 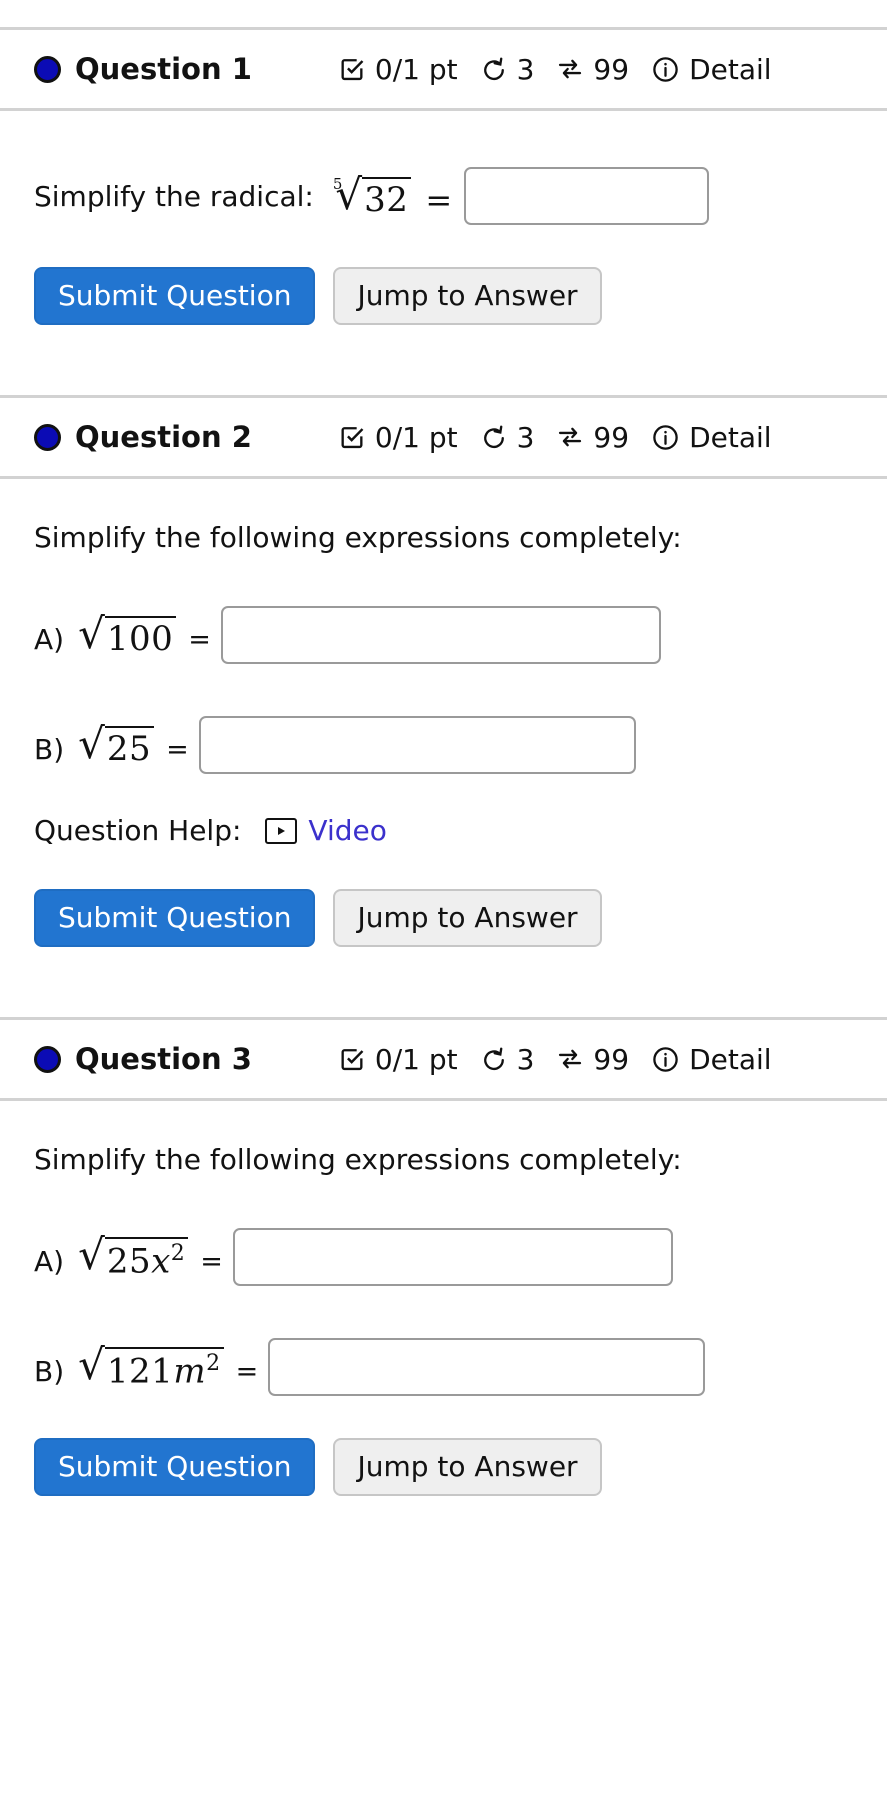 What do you see at coordinates (460, 810) in the screenshot?
I see `question-2-help-row: Question Help: Video` at bounding box center [460, 810].